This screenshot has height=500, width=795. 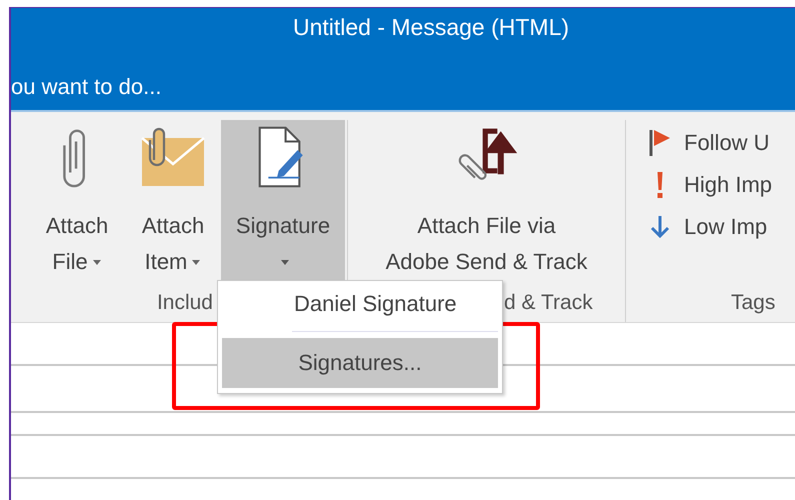 I want to click on group-label: d & Track, so click(x=548, y=303).